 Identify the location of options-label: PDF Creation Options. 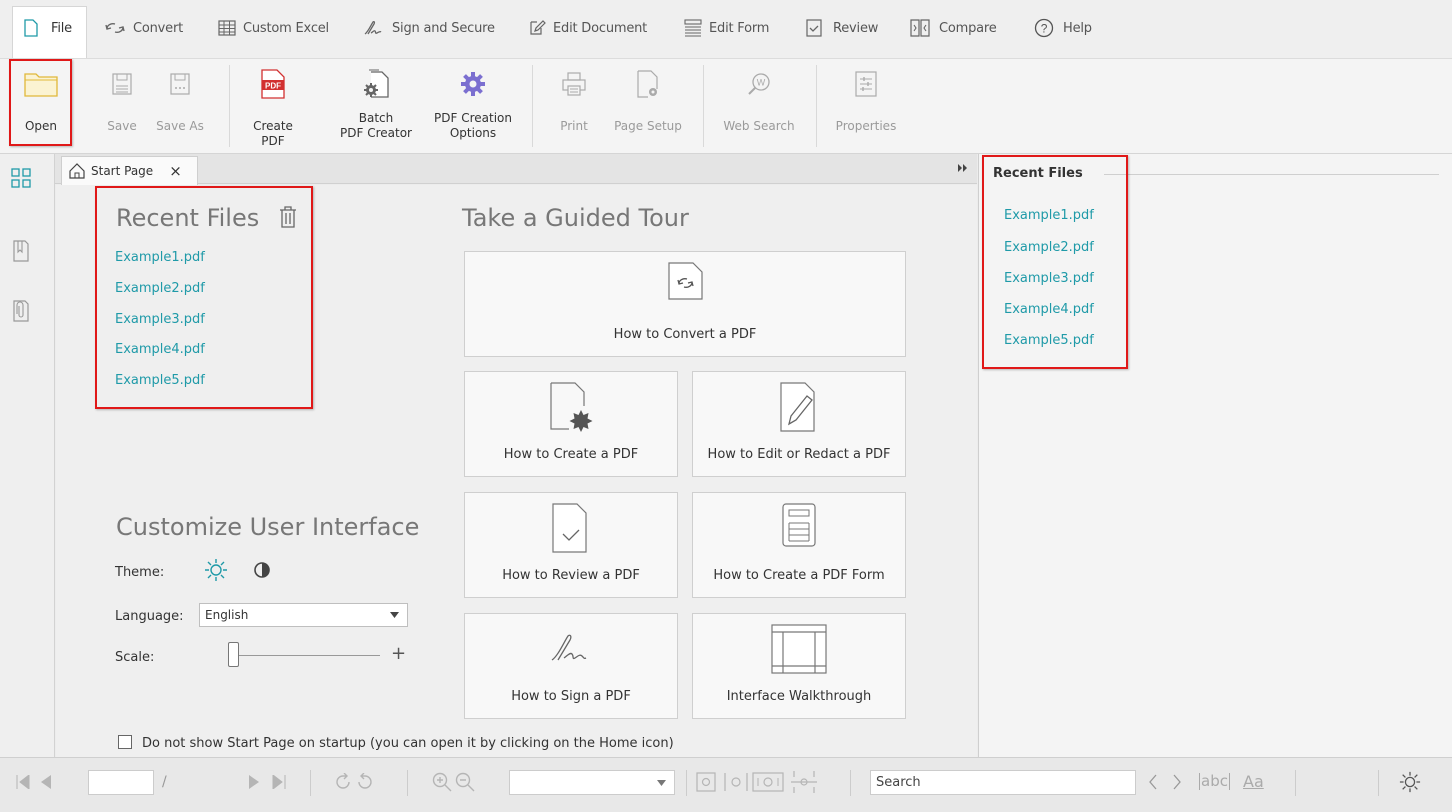
(473, 125).